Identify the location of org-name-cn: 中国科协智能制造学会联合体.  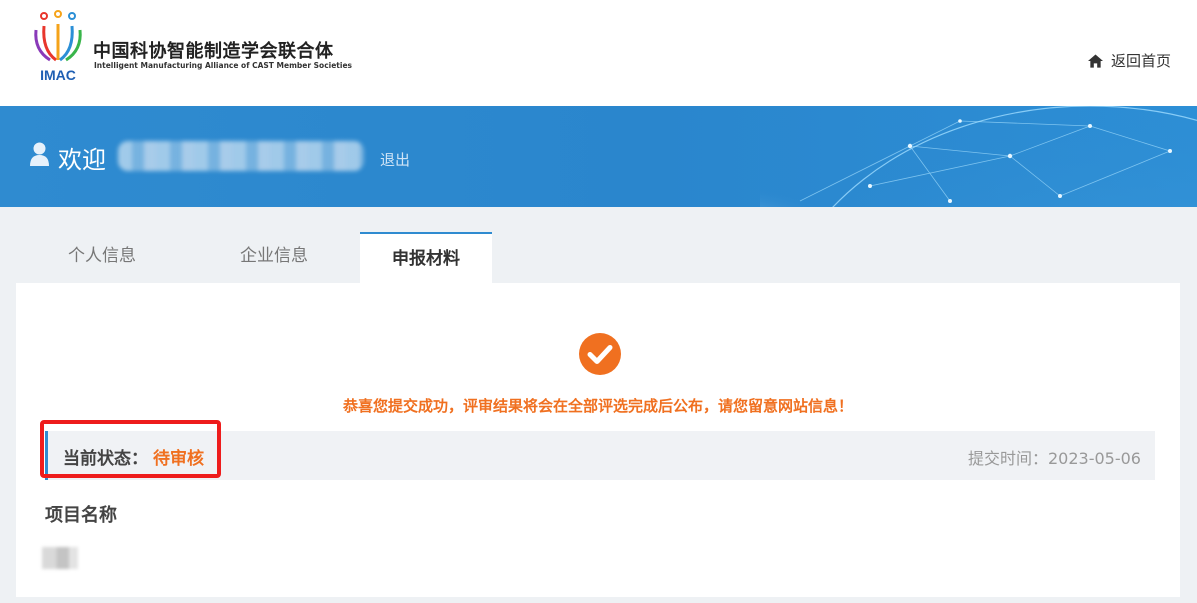
(213, 51).